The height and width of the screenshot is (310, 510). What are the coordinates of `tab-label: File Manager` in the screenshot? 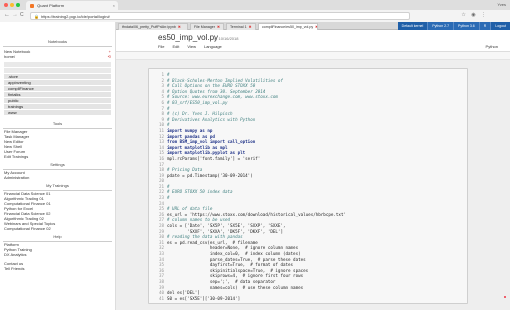 It's located at (204, 27).